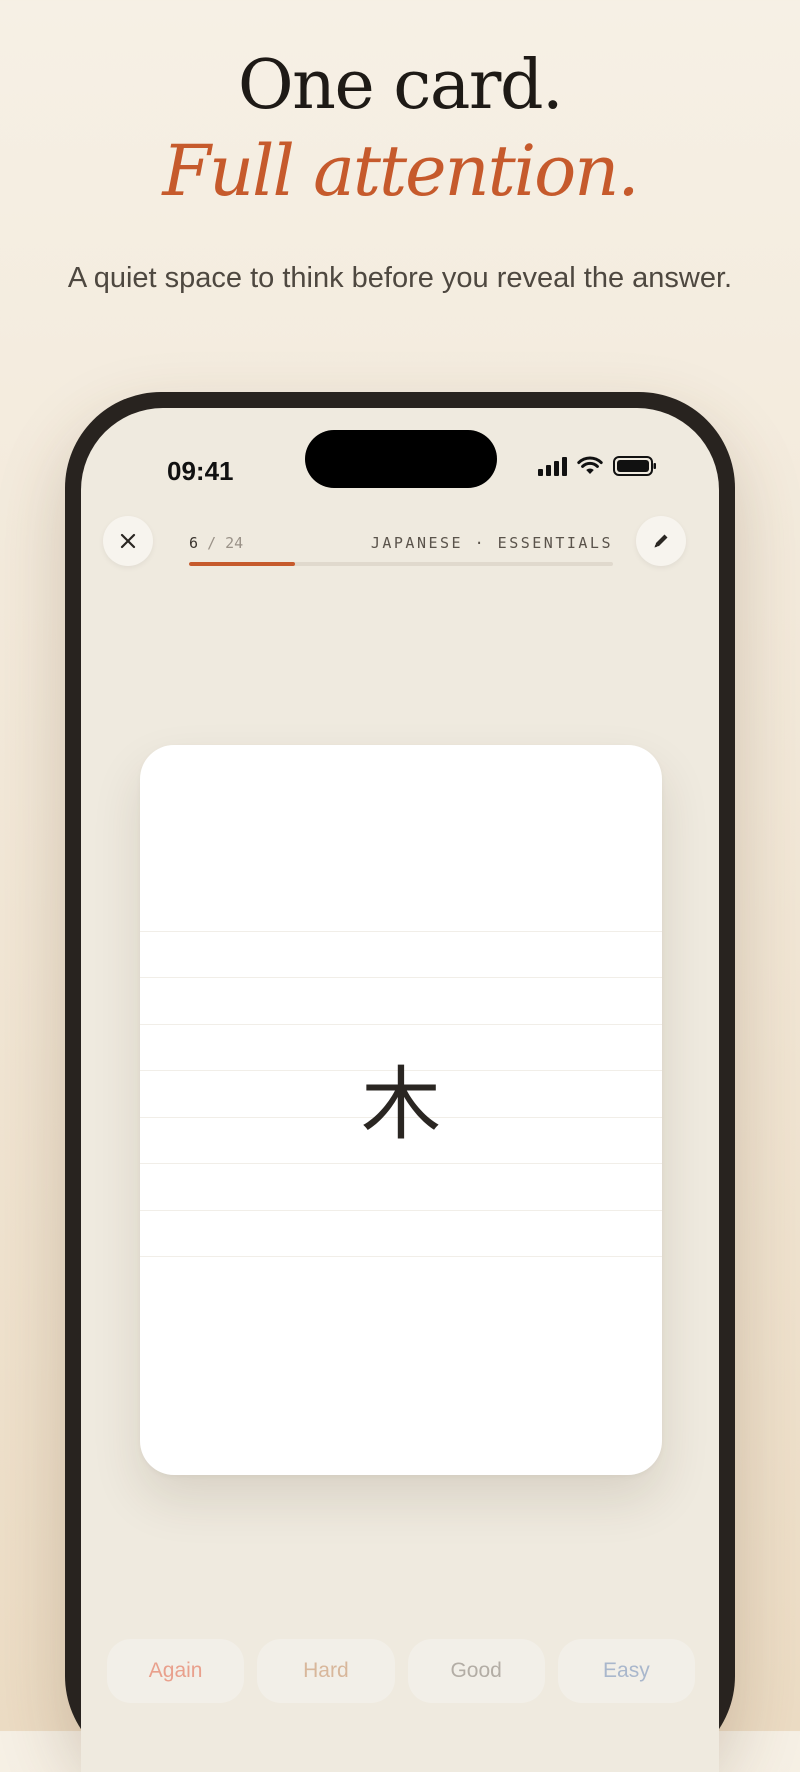 Image resolution: width=800 pixels, height=1772 pixels. Describe the element at coordinates (634, 466) in the screenshot. I see `battery-icon` at that location.